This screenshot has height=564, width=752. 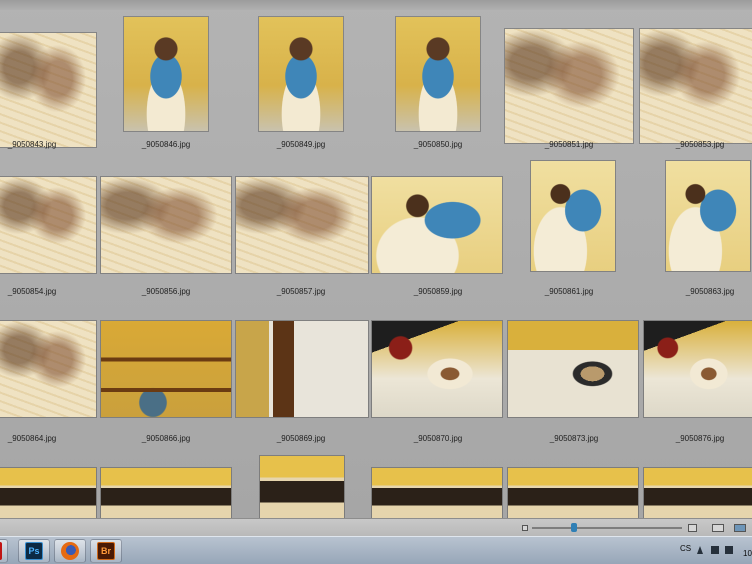 I want to click on tray-expand-icon, so click(x=700, y=550).